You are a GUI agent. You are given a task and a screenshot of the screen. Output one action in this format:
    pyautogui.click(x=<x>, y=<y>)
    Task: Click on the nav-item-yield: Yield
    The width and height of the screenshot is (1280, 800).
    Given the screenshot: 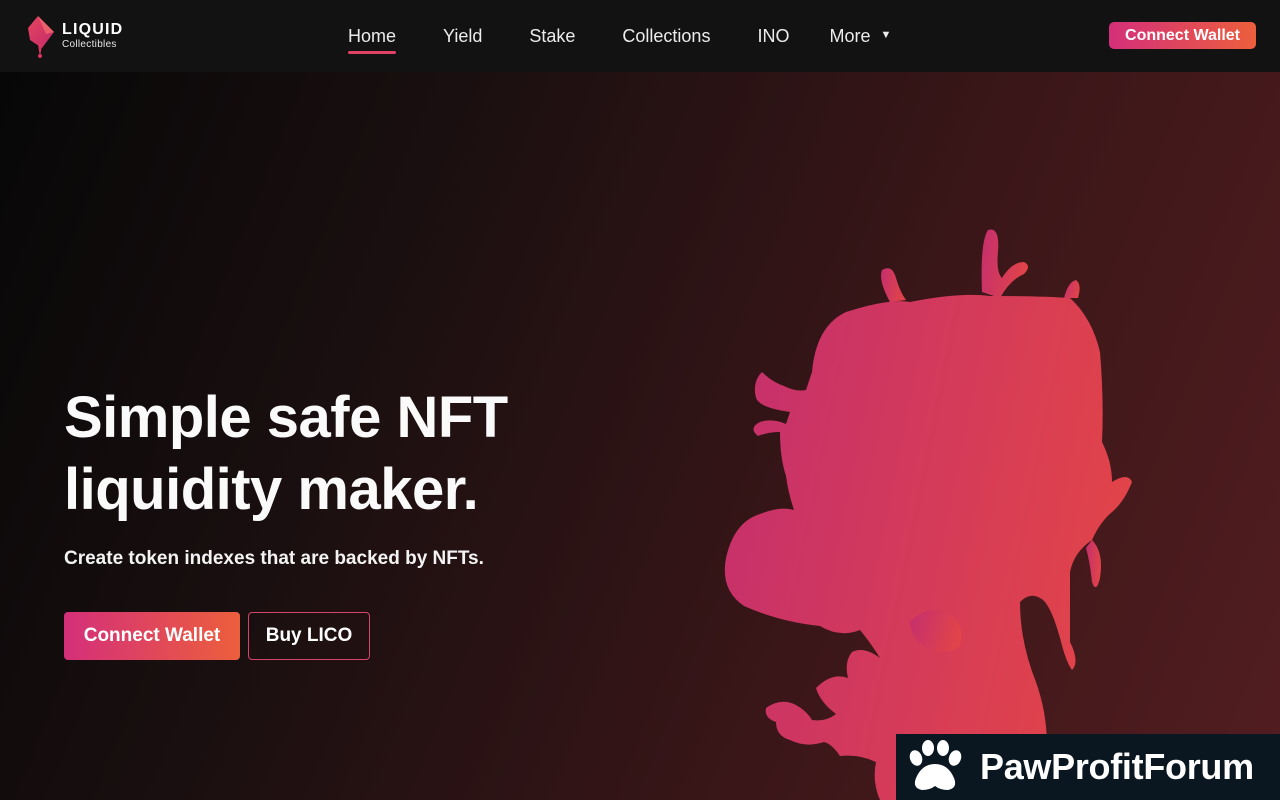 What is the action you would take?
    pyautogui.click(x=462, y=36)
    